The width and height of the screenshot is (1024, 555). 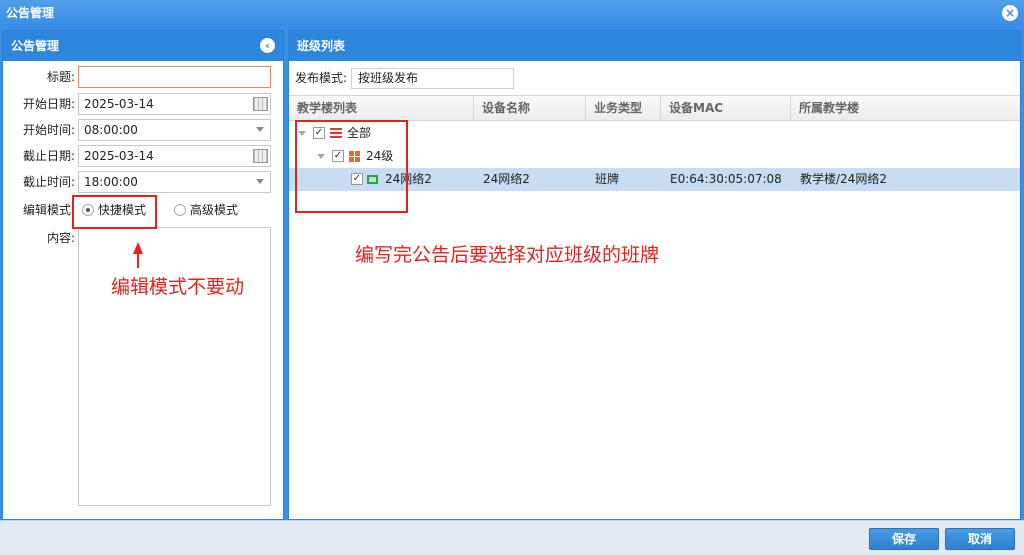 What do you see at coordinates (381, 108) in the screenshot?
I see `column-header-building-list: 教学楼列表` at bounding box center [381, 108].